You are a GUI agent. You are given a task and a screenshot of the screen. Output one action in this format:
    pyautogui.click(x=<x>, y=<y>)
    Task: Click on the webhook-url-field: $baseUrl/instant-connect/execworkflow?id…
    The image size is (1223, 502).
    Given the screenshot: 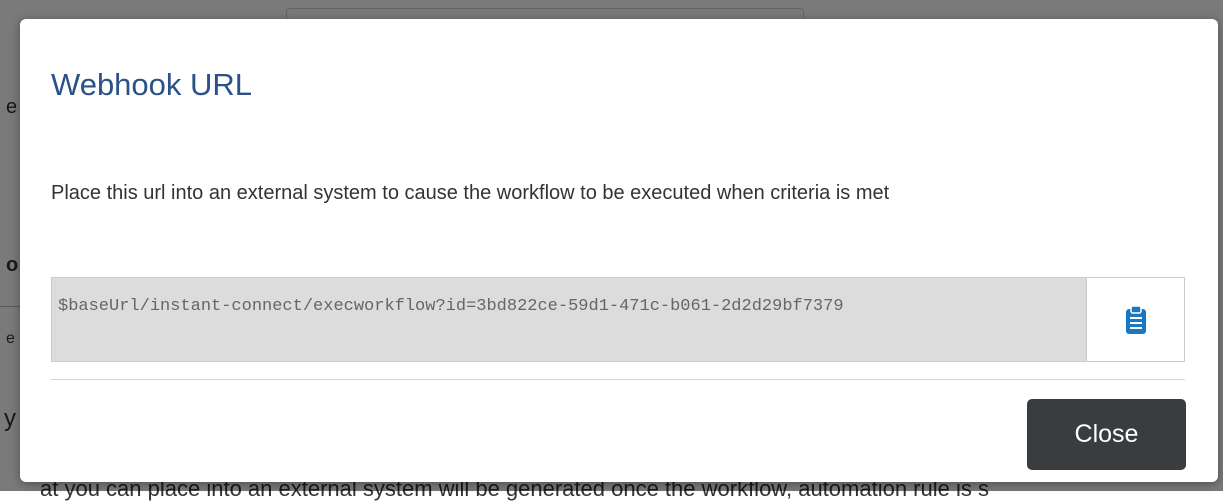 What is the action you would take?
    pyautogui.click(x=569, y=319)
    